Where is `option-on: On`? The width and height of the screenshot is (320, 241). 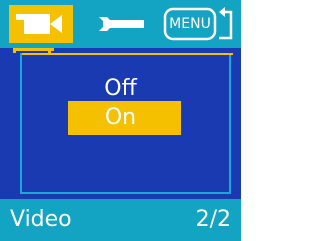 option-on: On is located at coordinates (120, 118).